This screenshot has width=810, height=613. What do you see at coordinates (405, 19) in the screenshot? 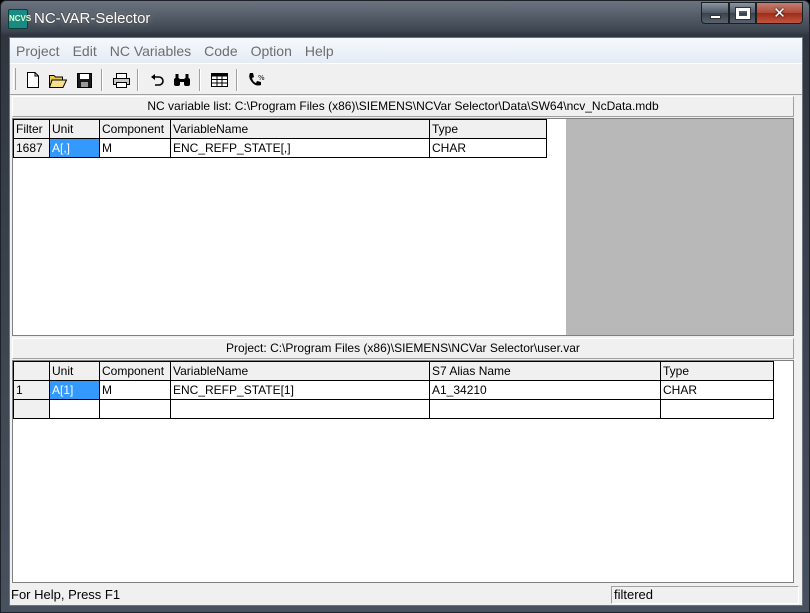
I see `title-bar: NCVS NC-VAR-Selector ✕` at bounding box center [405, 19].